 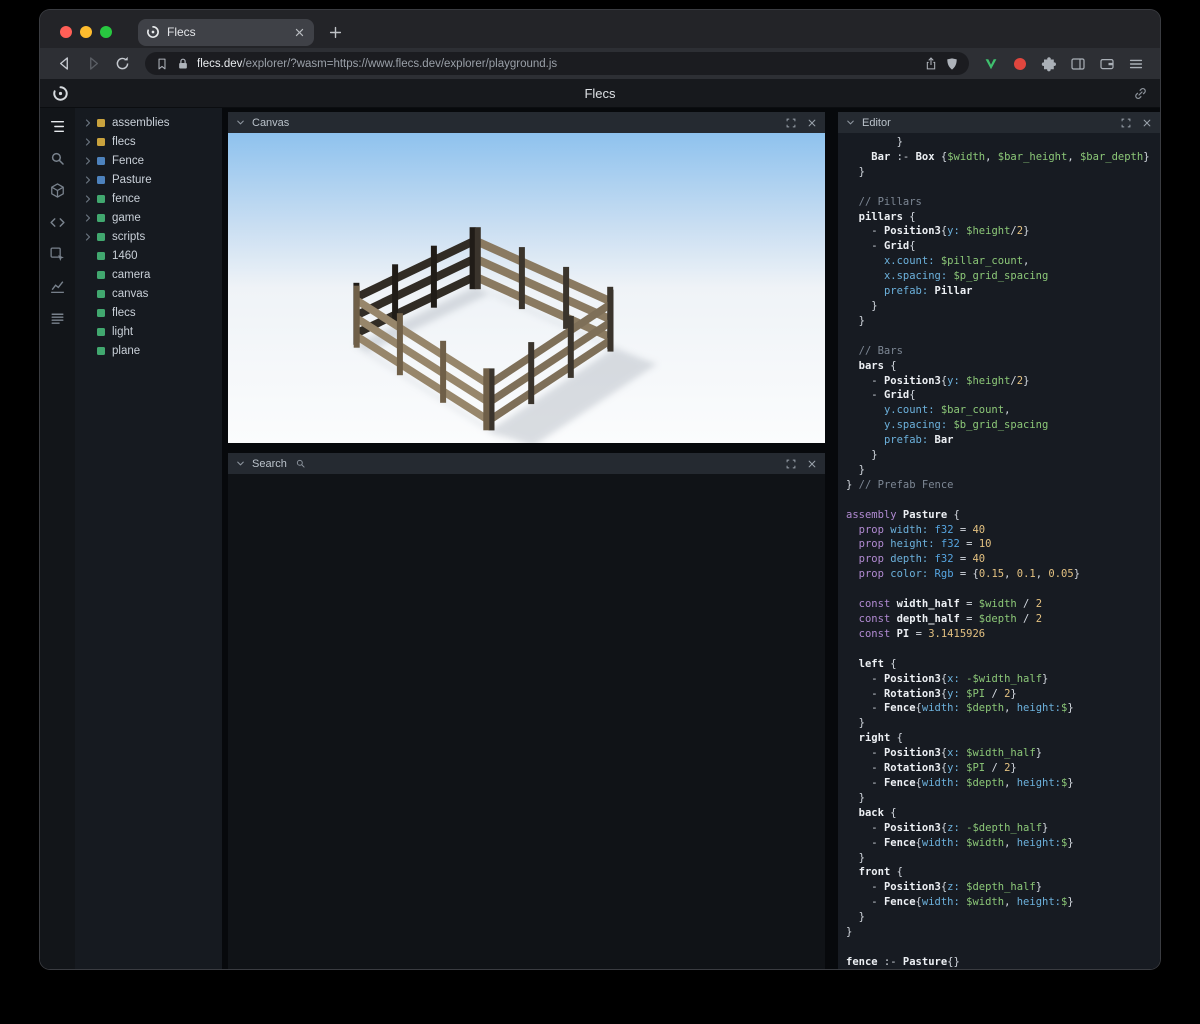 I want to click on tree-item-camera: camera, so click(x=148, y=274).